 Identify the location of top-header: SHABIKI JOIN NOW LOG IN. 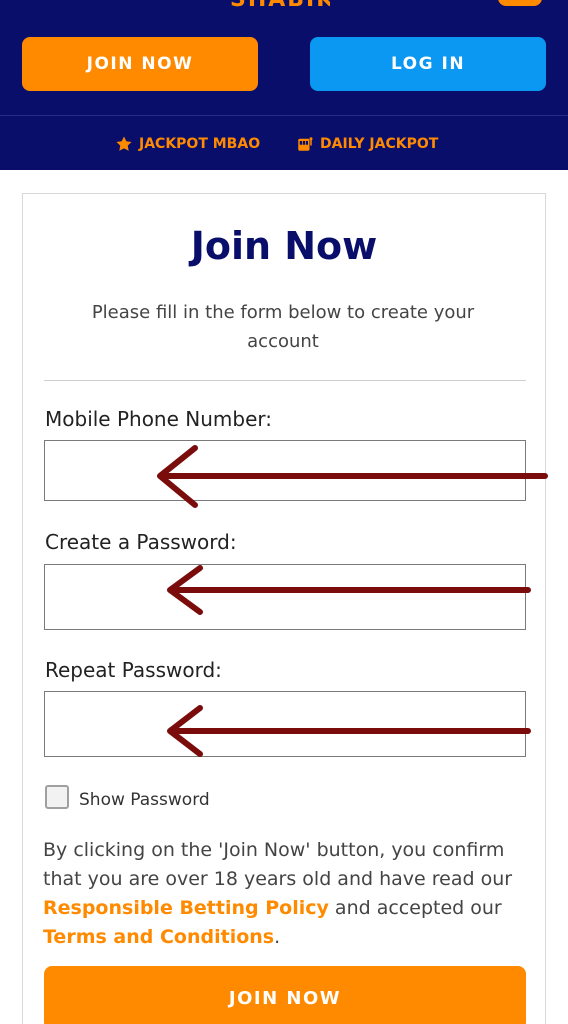
(284, 57).